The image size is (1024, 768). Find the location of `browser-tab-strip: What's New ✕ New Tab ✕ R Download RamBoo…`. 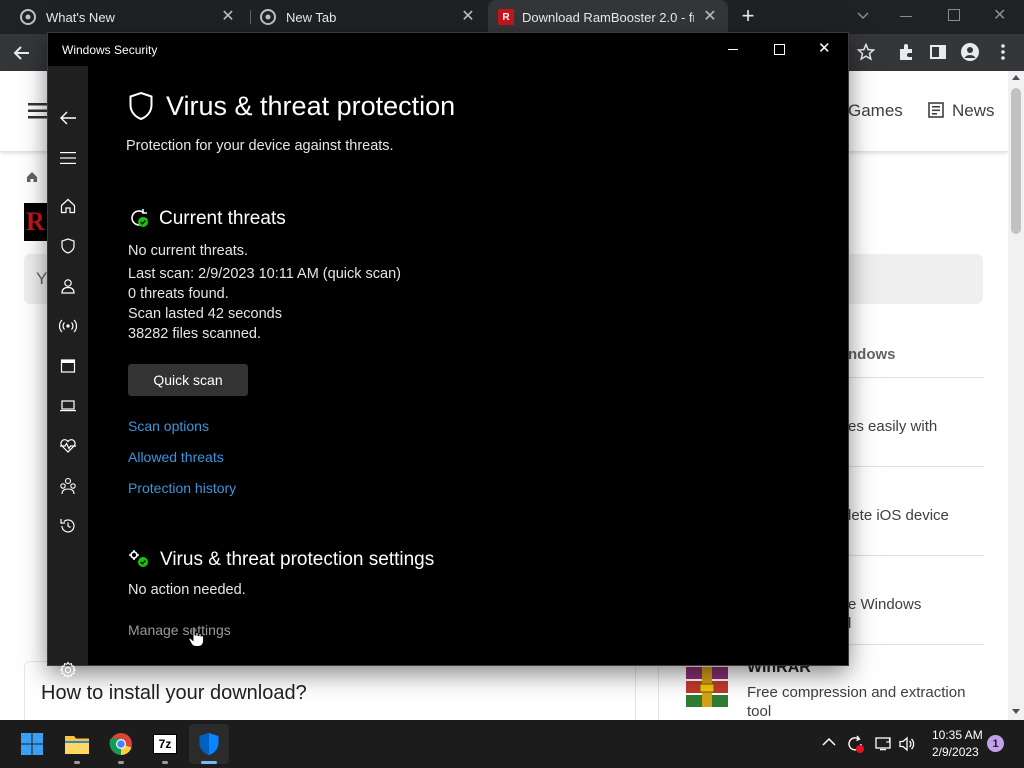

browser-tab-strip: What's New ✕ New Tab ✕ R Download RamBoo… is located at coordinates (512, 17).